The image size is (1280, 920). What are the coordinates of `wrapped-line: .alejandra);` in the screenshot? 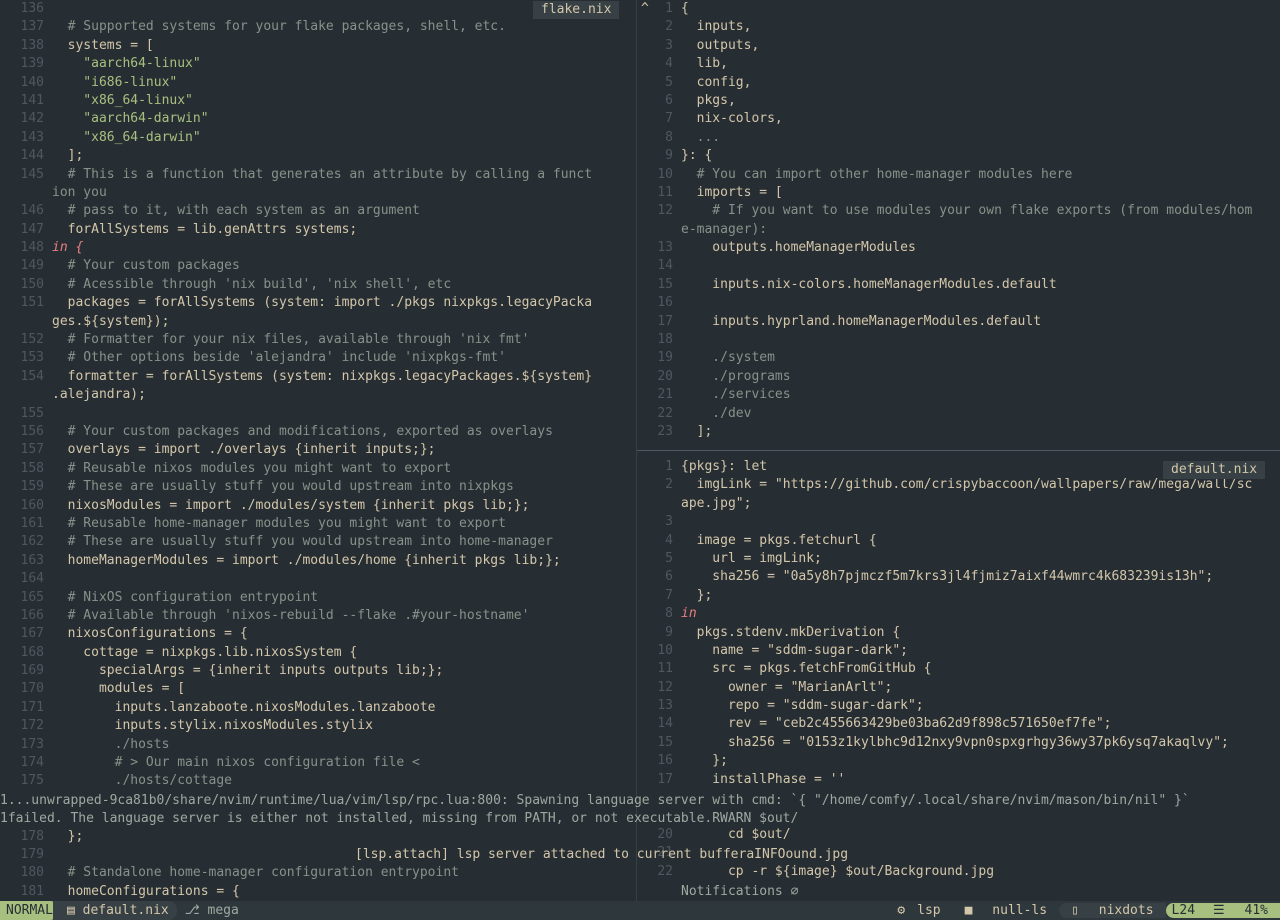 It's located at (318, 395).